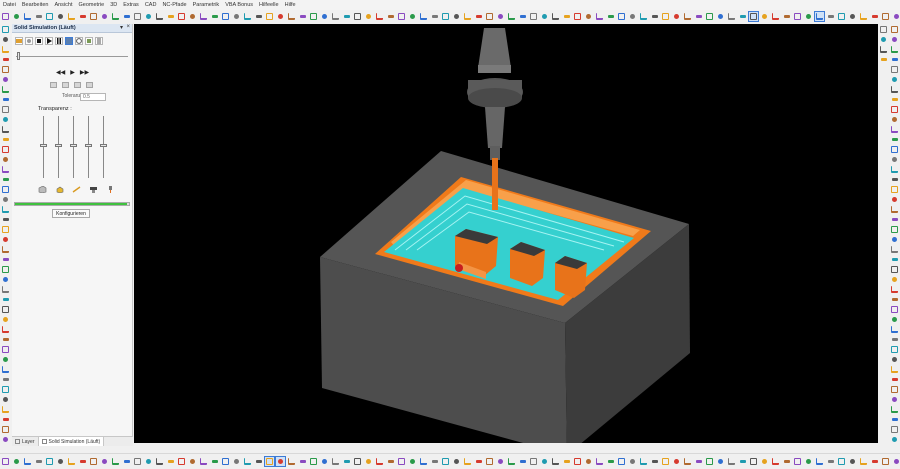  Describe the element at coordinates (53, 85) in the screenshot. I see `record-icon` at that location.